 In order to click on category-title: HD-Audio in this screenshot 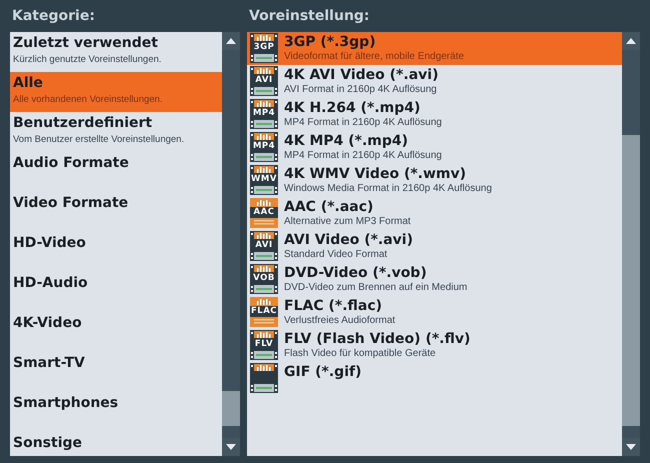, I will do `click(50, 283)`.